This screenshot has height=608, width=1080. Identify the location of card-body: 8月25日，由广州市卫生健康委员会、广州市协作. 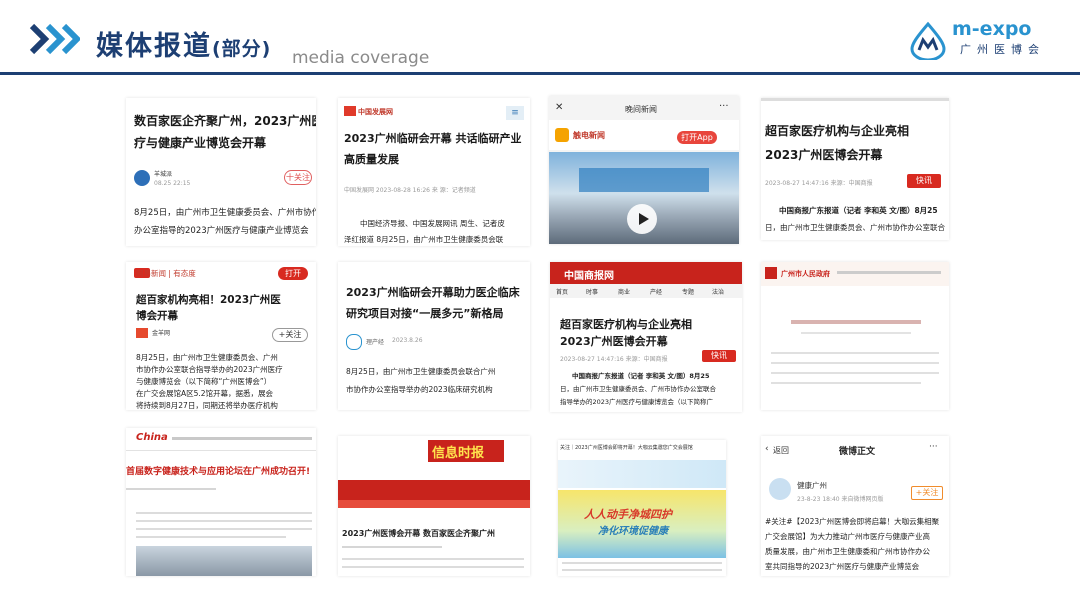
(225, 213).